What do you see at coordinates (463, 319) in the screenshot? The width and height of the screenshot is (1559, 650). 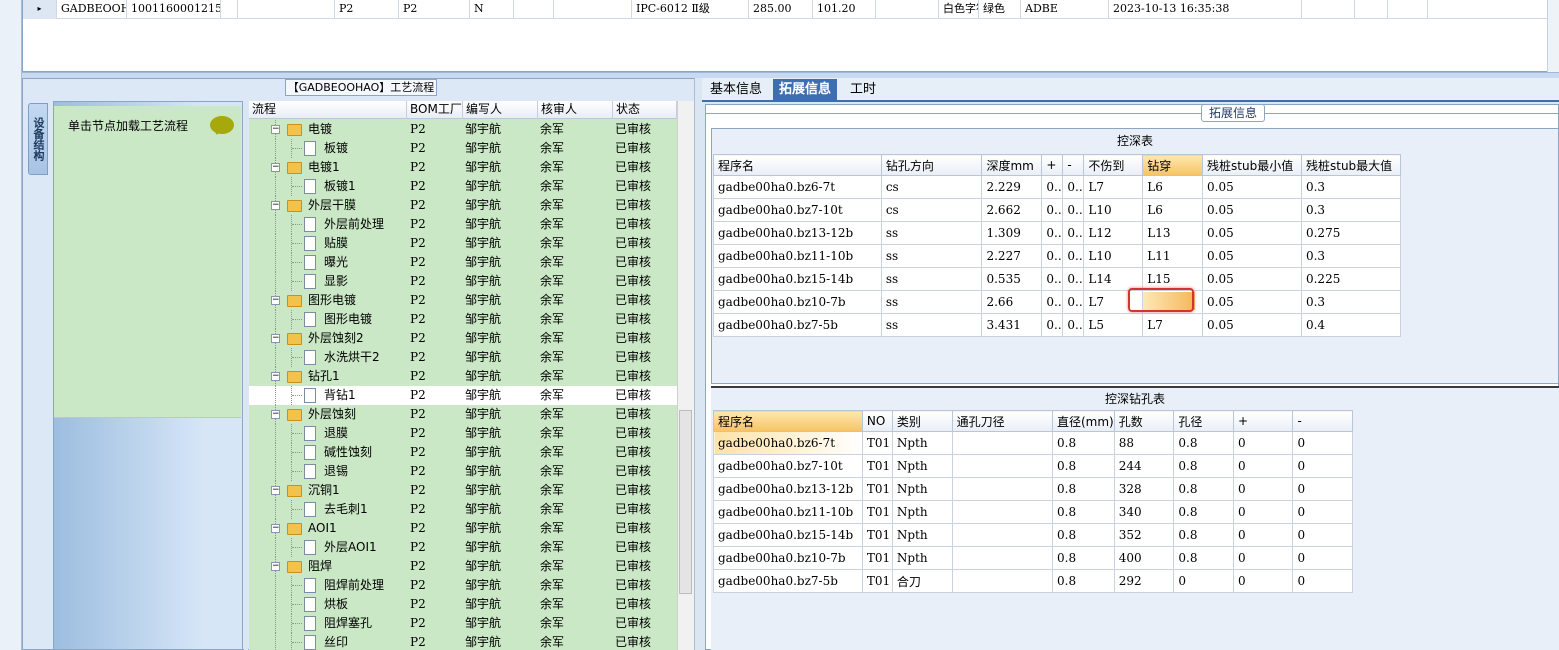 I see `tree-row: 图形电镀 P2 邹宇航 余军 已审核` at bounding box center [463, 319].